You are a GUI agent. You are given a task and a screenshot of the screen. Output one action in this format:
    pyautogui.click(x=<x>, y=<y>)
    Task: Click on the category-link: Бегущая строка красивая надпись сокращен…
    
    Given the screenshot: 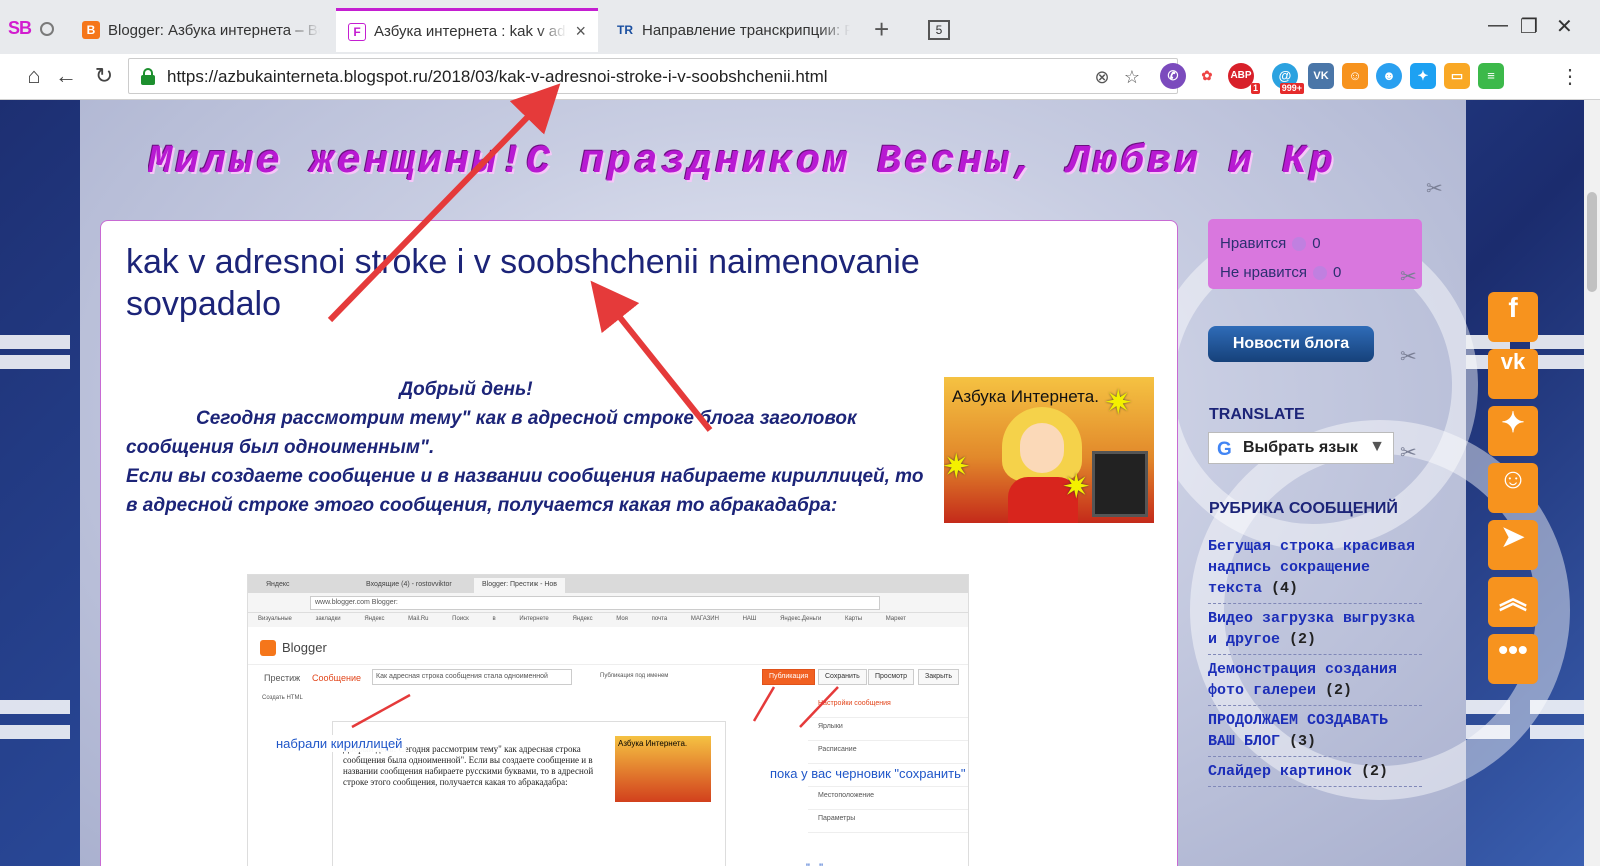 What is the action you would take?
    pyautogui.click(x=1311, y=567)
    